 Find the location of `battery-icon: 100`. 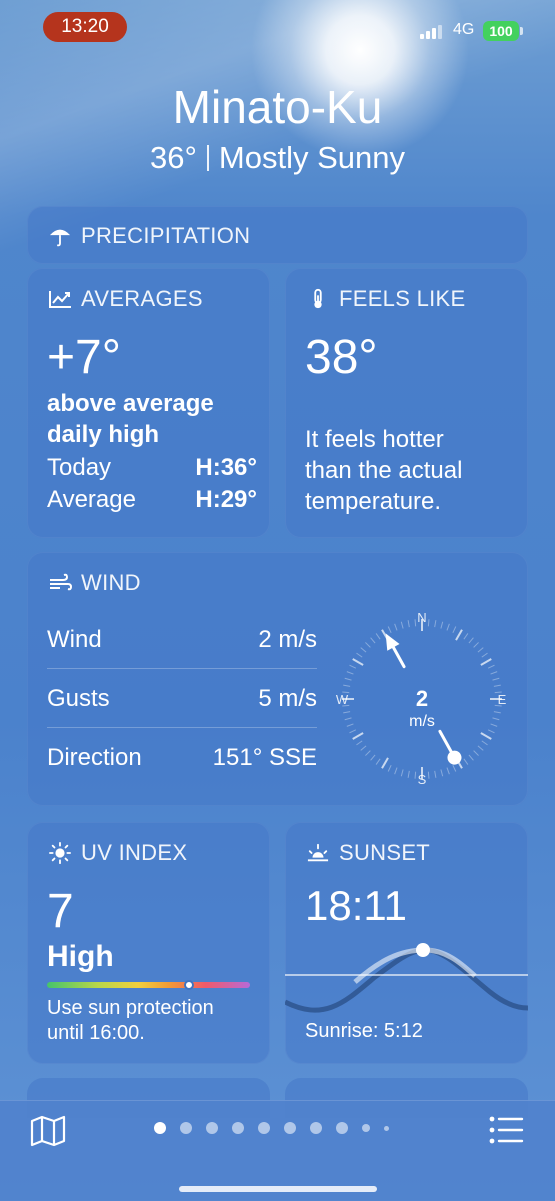

battery-icon: 100 is located at coordinates (503, 31).